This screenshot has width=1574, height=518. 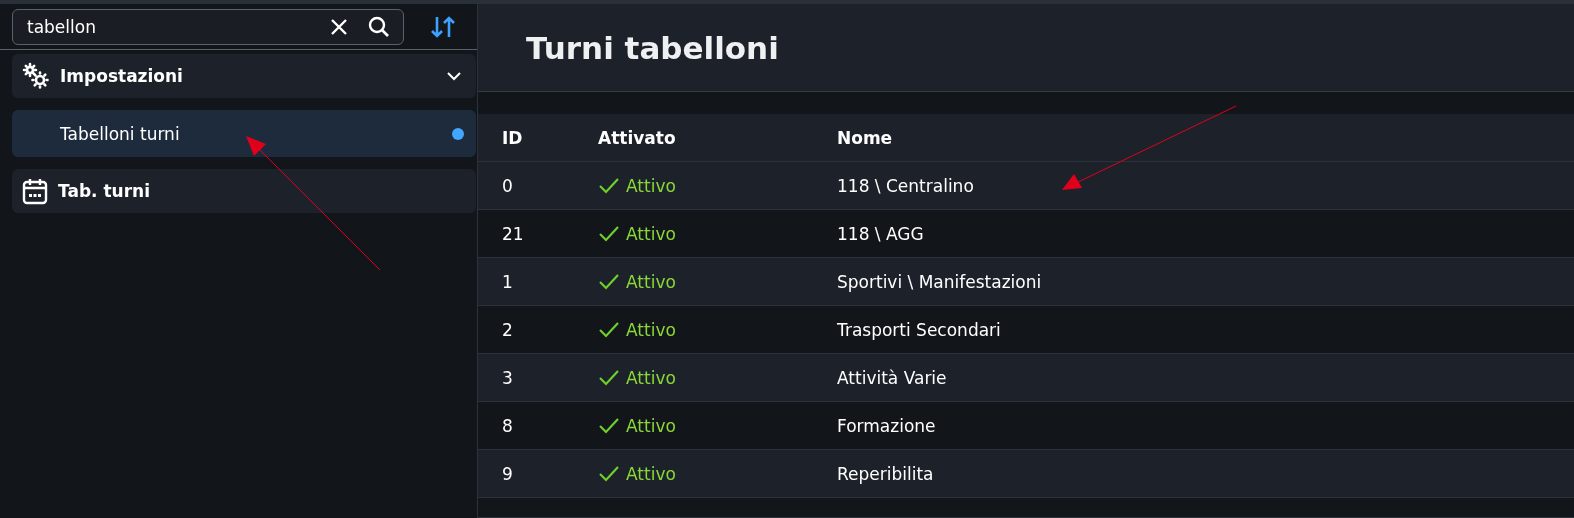 I want to click on table-cell-text: Reperibilita, so click(x=886, y=473).